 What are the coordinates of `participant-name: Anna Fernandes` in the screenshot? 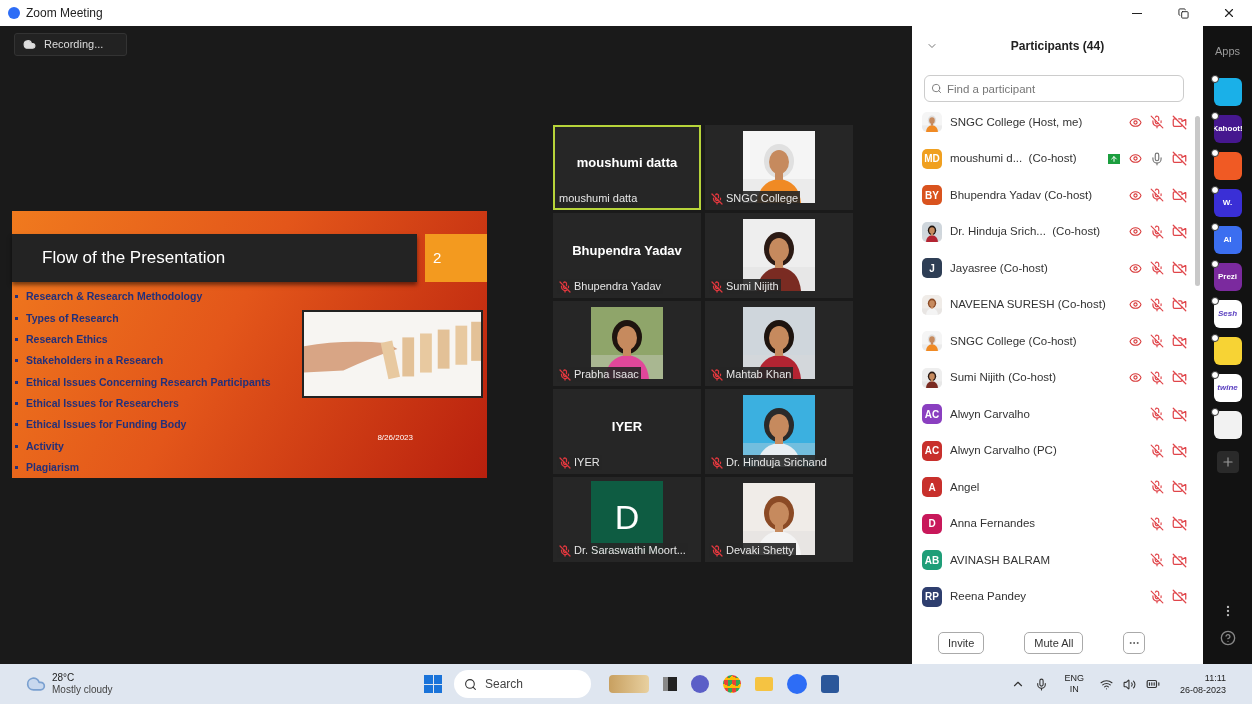 It's located at (993, 524).